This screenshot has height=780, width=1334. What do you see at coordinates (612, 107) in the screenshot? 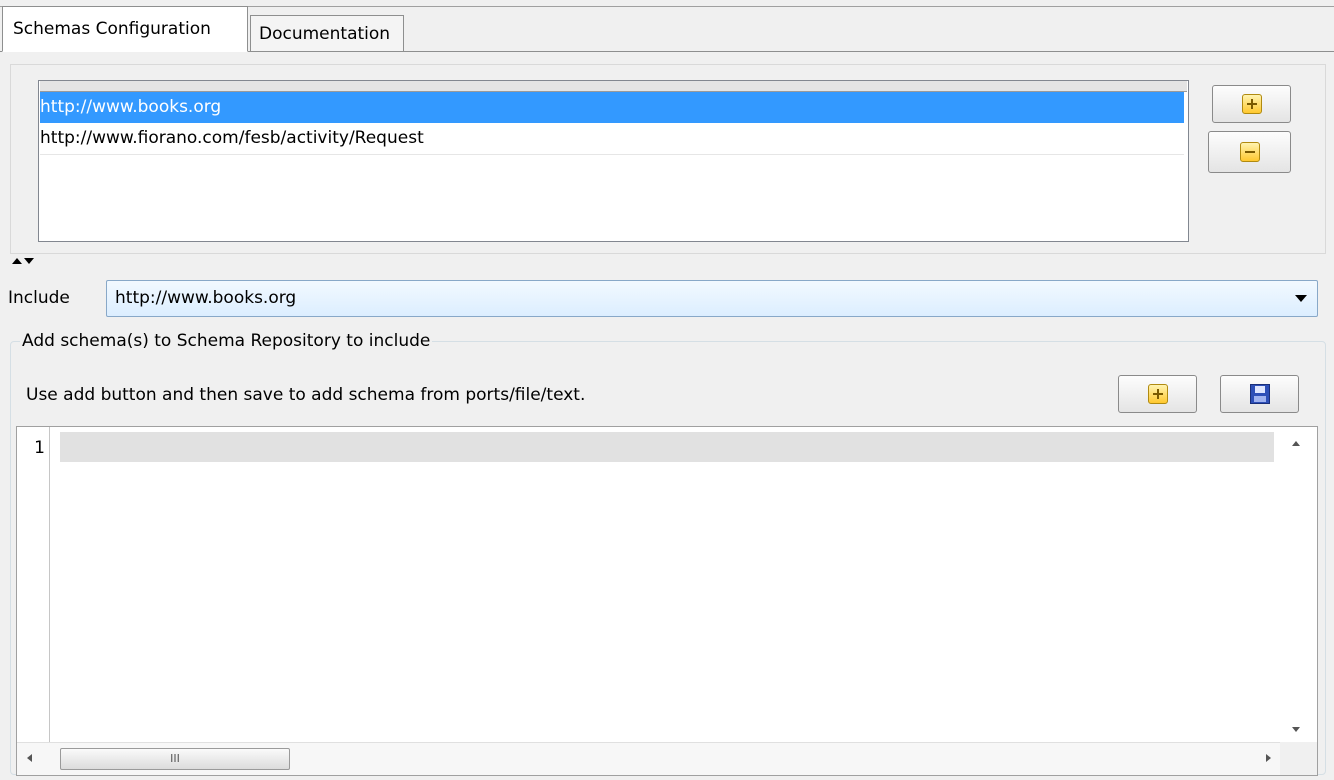
I see `schema-list-item: http://www.books.org` at bounding box center [612, 107].